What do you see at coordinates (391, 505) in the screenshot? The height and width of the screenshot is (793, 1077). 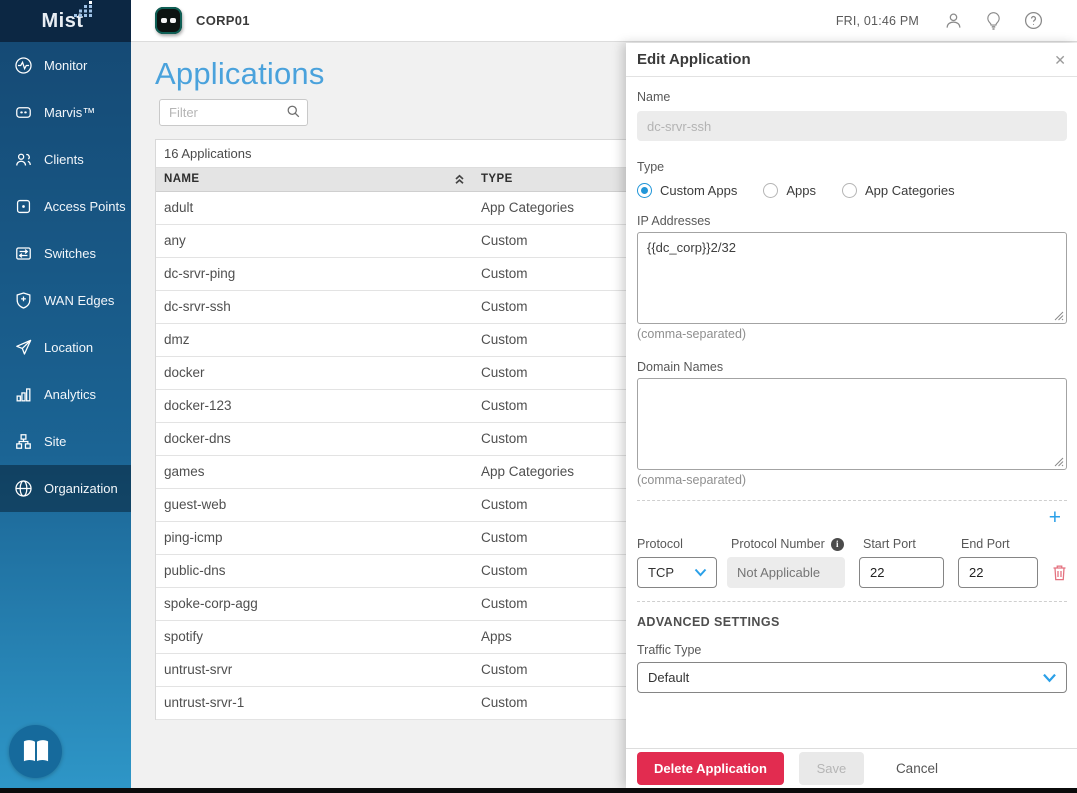 I see `table-row: guest-web Custom` at bounding box center [391, 505].